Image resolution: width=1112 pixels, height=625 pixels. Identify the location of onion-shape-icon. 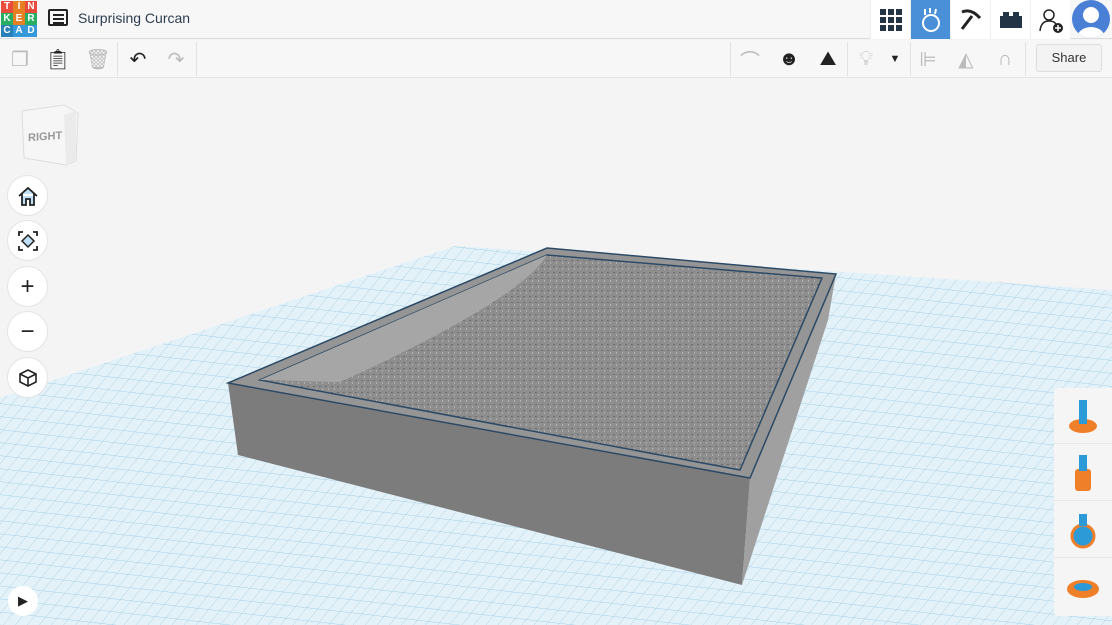
(1083, 531).